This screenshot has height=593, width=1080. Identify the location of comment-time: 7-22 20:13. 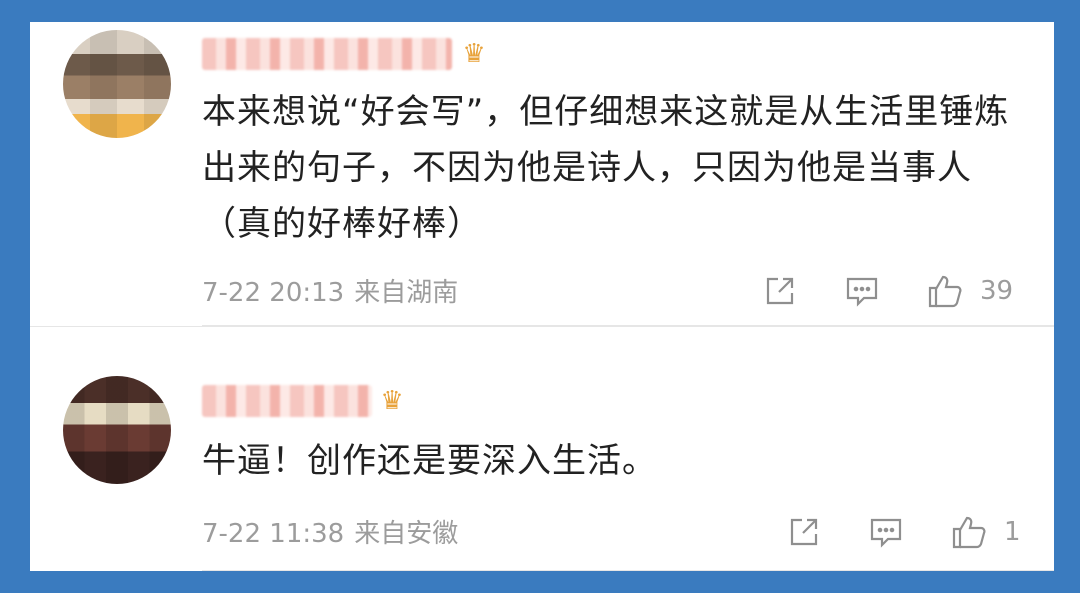
(273, 293).